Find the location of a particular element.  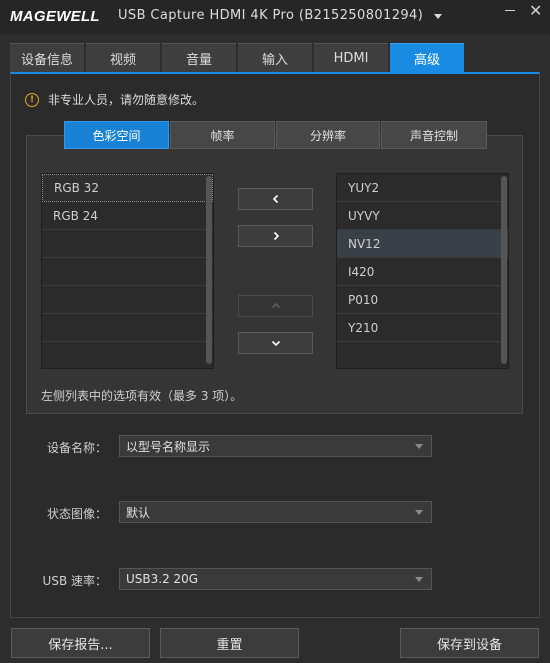

main-tabs: 设备信息 视频 音量 输入 HDMI 高级 is located at coordinates (238, 57).